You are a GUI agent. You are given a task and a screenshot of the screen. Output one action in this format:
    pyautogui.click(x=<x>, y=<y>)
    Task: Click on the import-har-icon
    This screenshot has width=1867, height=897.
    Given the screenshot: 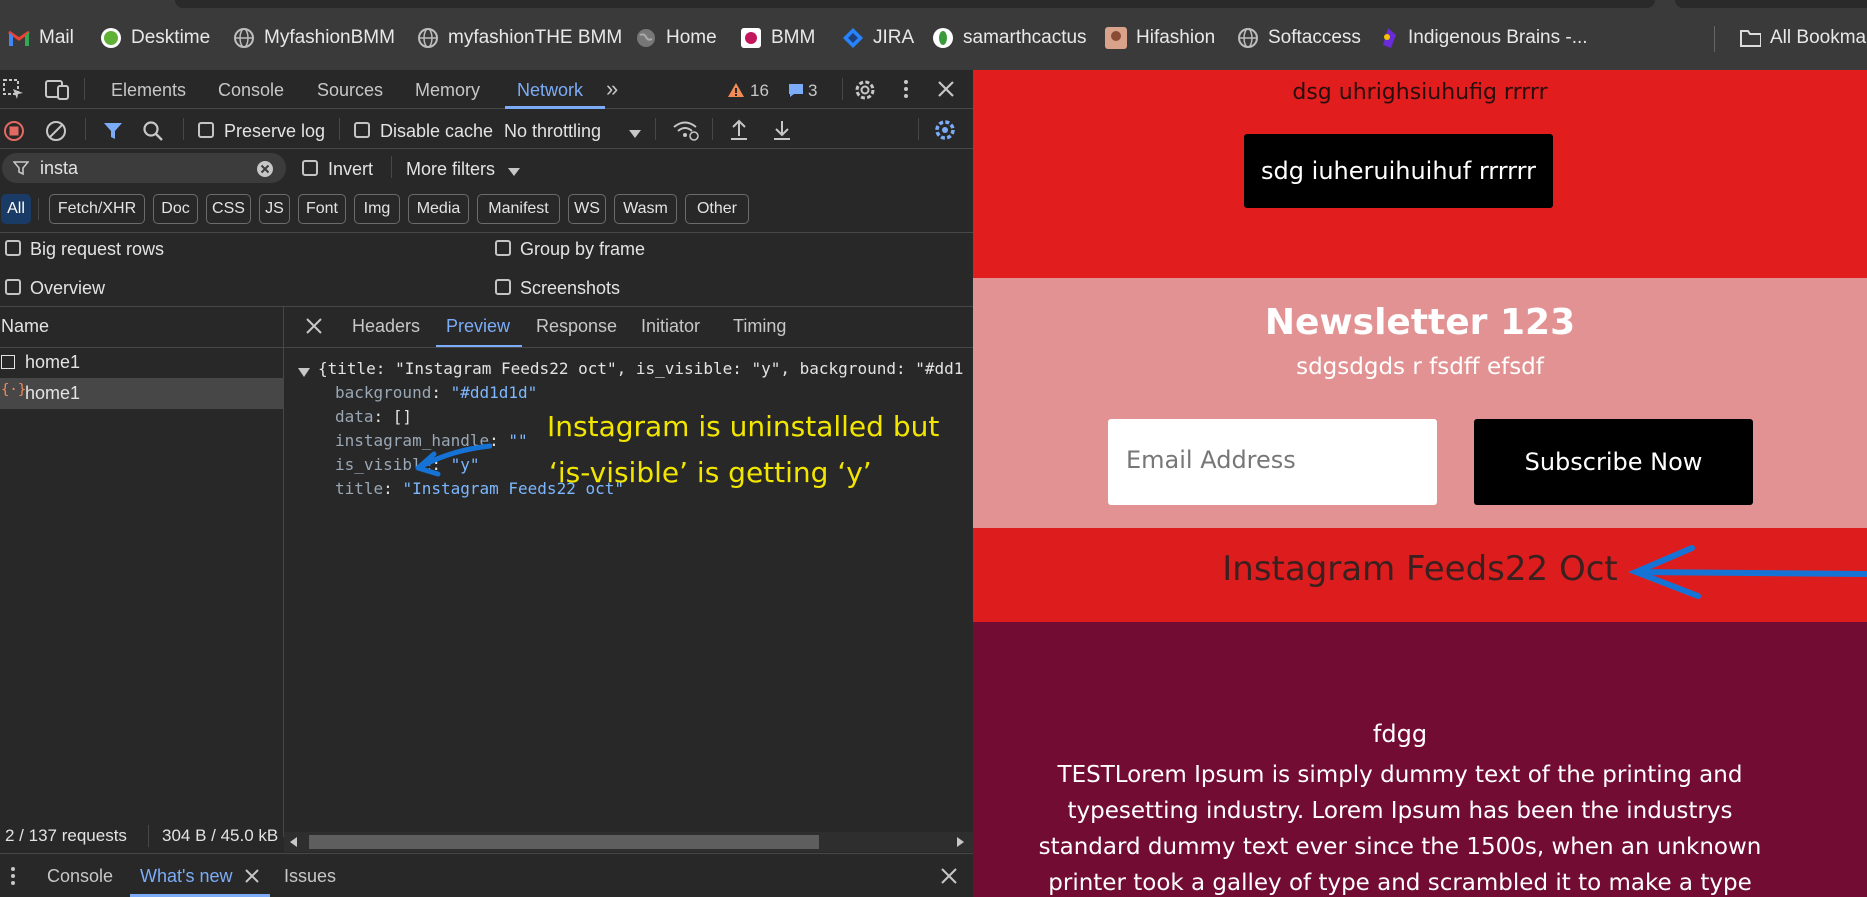 What is the action you would take?
    pyautogui.click(x=739, y=132)
    